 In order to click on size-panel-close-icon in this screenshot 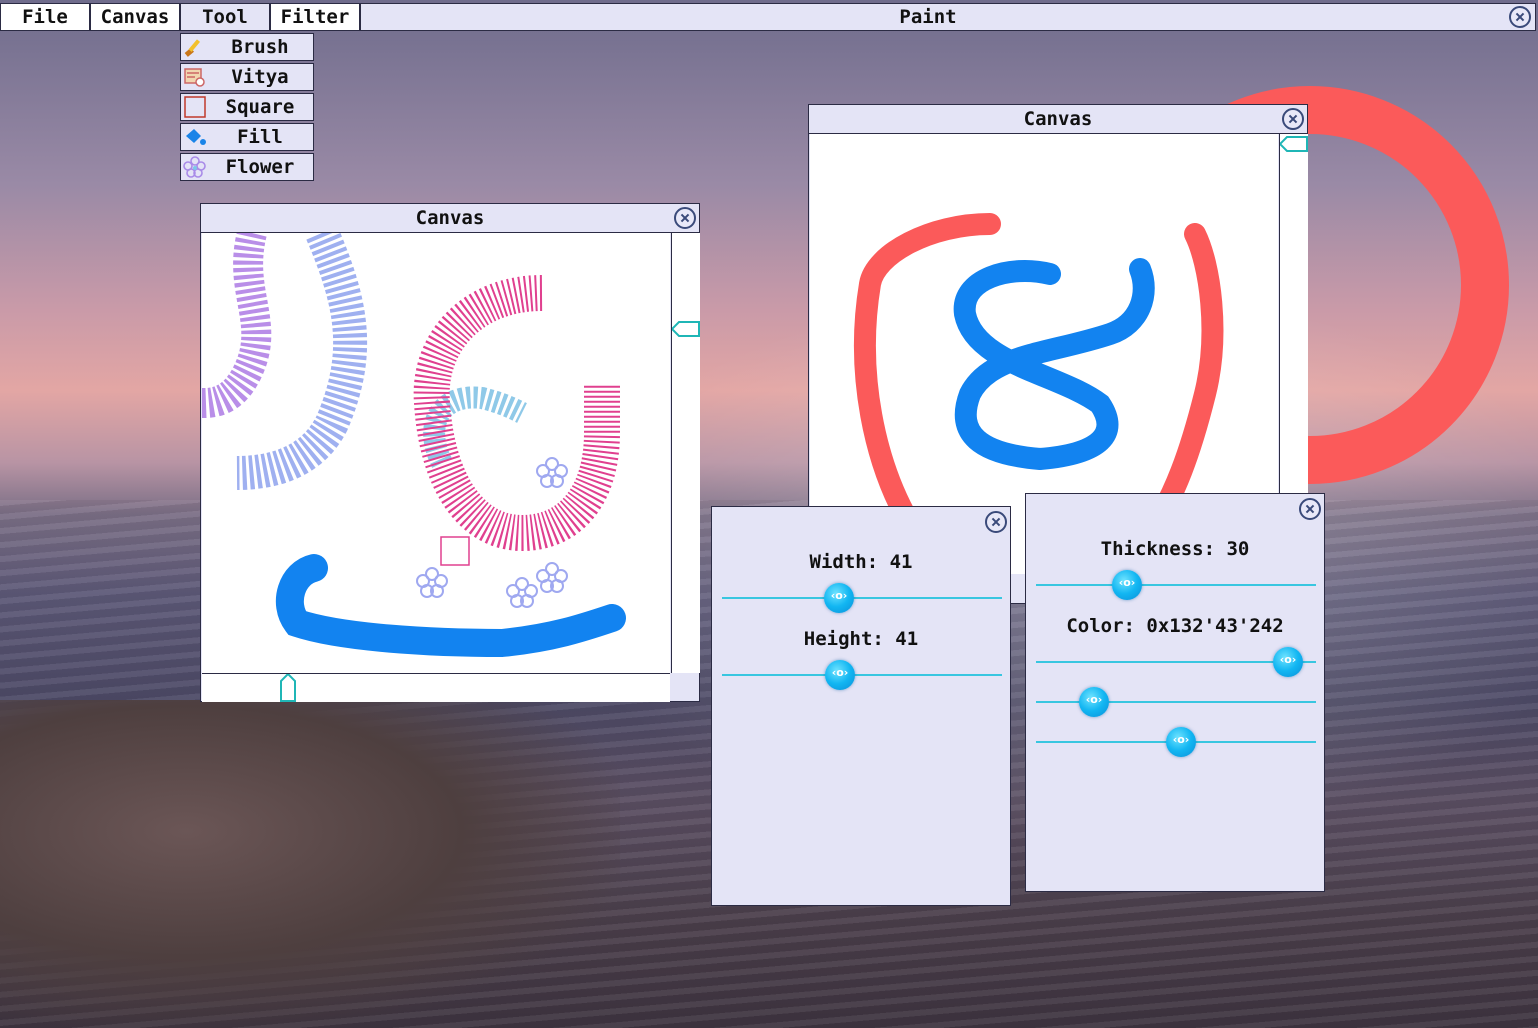, I will do `click(996, 522)`.